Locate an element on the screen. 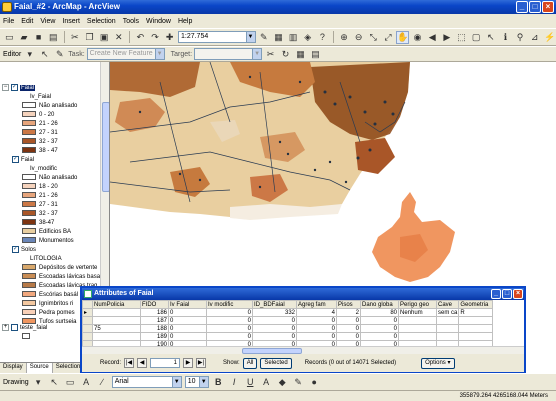  menu-help: Help is located at coordinates (185, 21).